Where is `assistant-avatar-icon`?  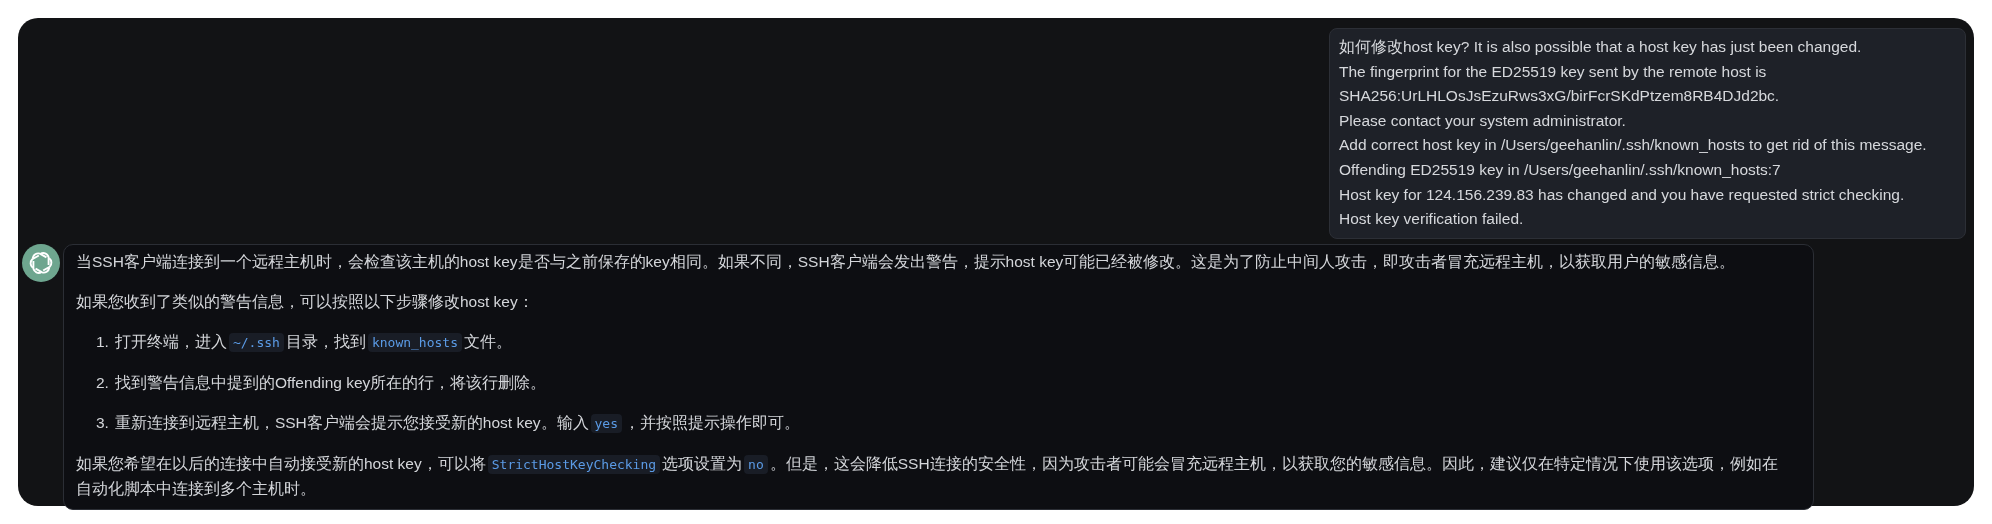 assistant-avatar-icon is located at coordinates (41, 262).